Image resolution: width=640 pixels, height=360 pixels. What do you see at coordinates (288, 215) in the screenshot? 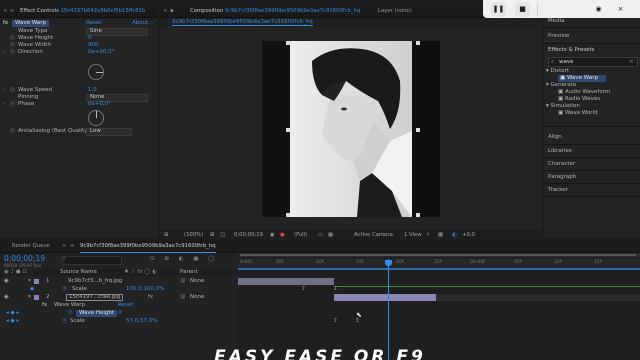
I see `layer-handle-bl` at bounding box center [288, 215].